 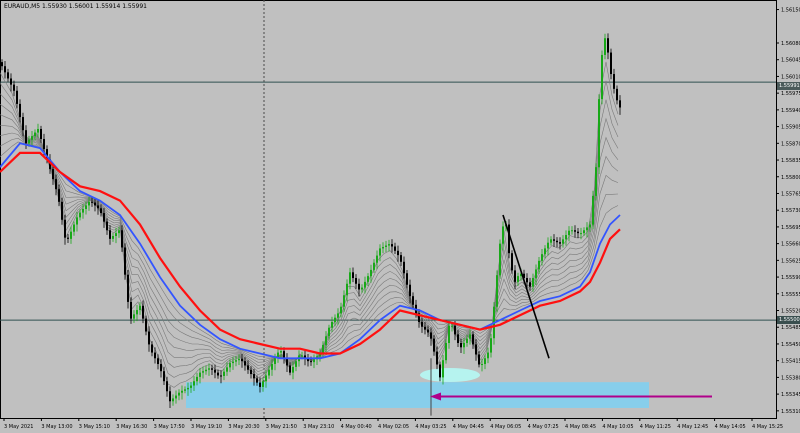 What do you see at coordinates (281, 427) in the screenshot?
I see `x-axis-tick-label: 3 May 21:50` at bounding box center [281, 427].